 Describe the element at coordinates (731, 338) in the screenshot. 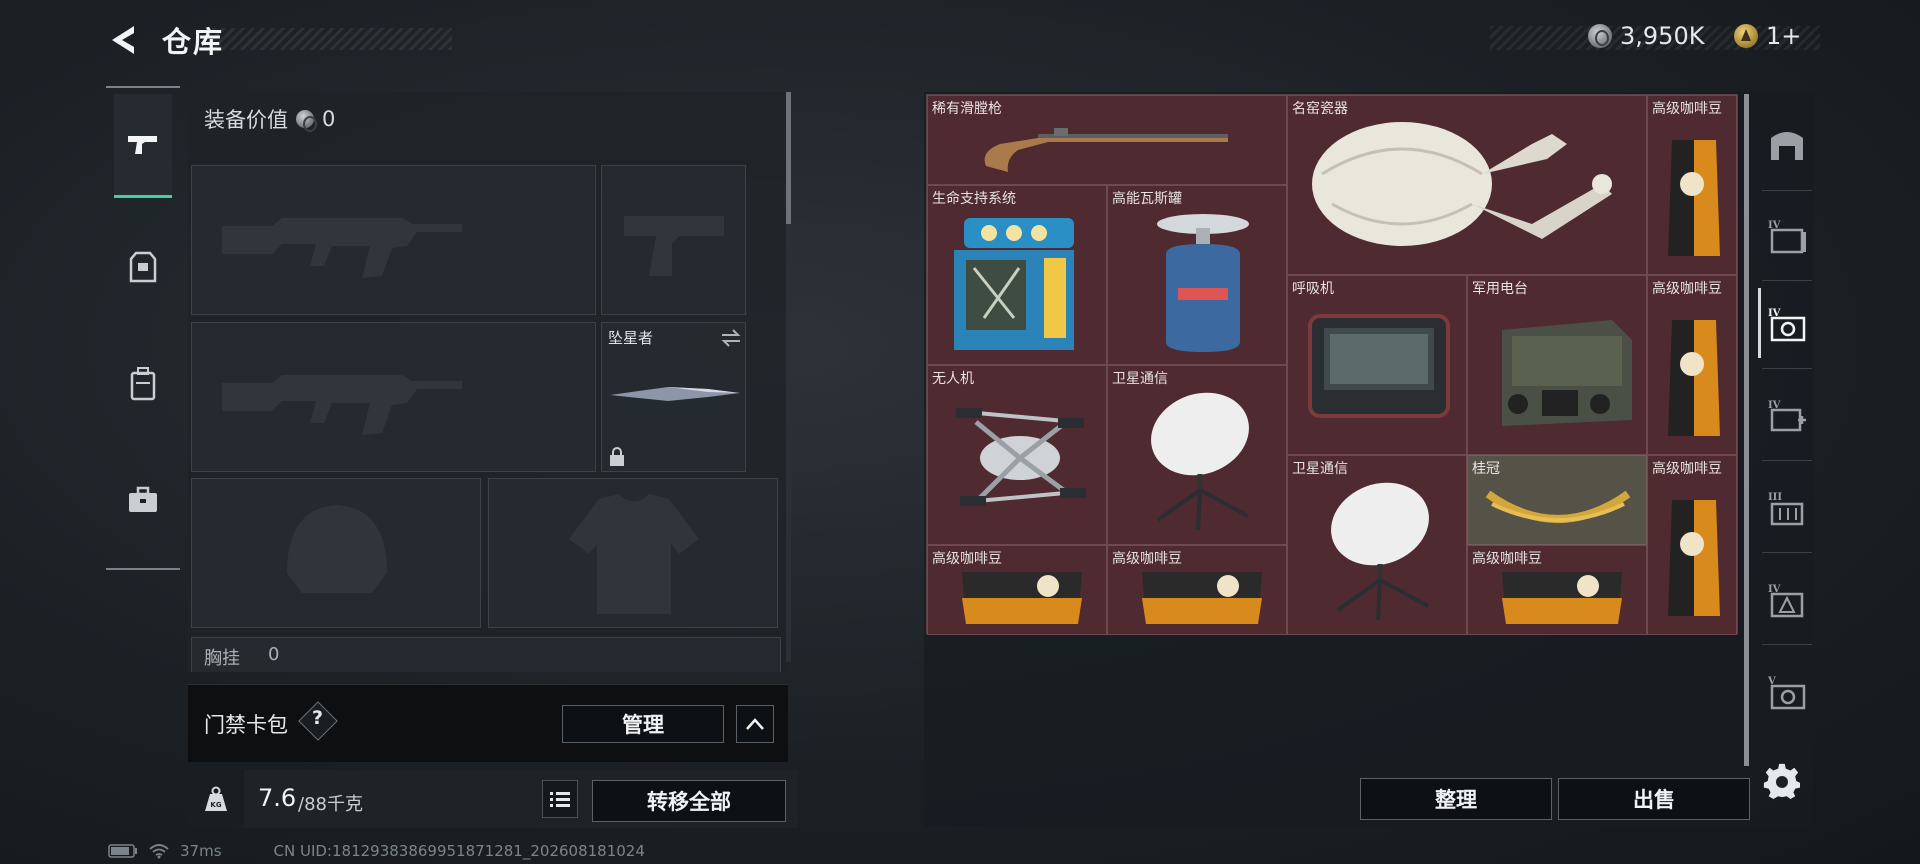

I see `swap-icon` at that location.